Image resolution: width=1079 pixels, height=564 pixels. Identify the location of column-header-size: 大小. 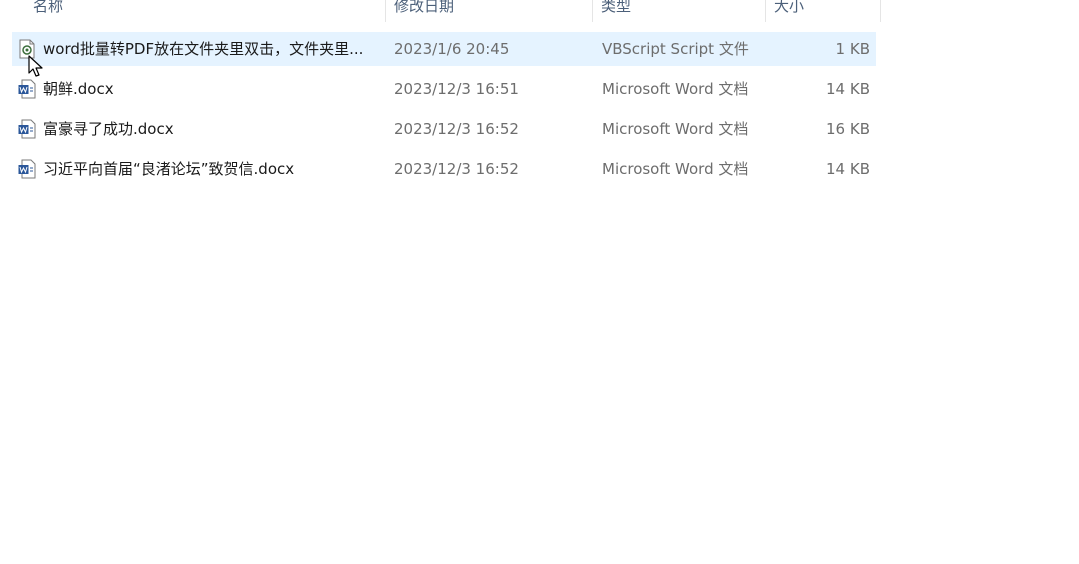
(789, 10).